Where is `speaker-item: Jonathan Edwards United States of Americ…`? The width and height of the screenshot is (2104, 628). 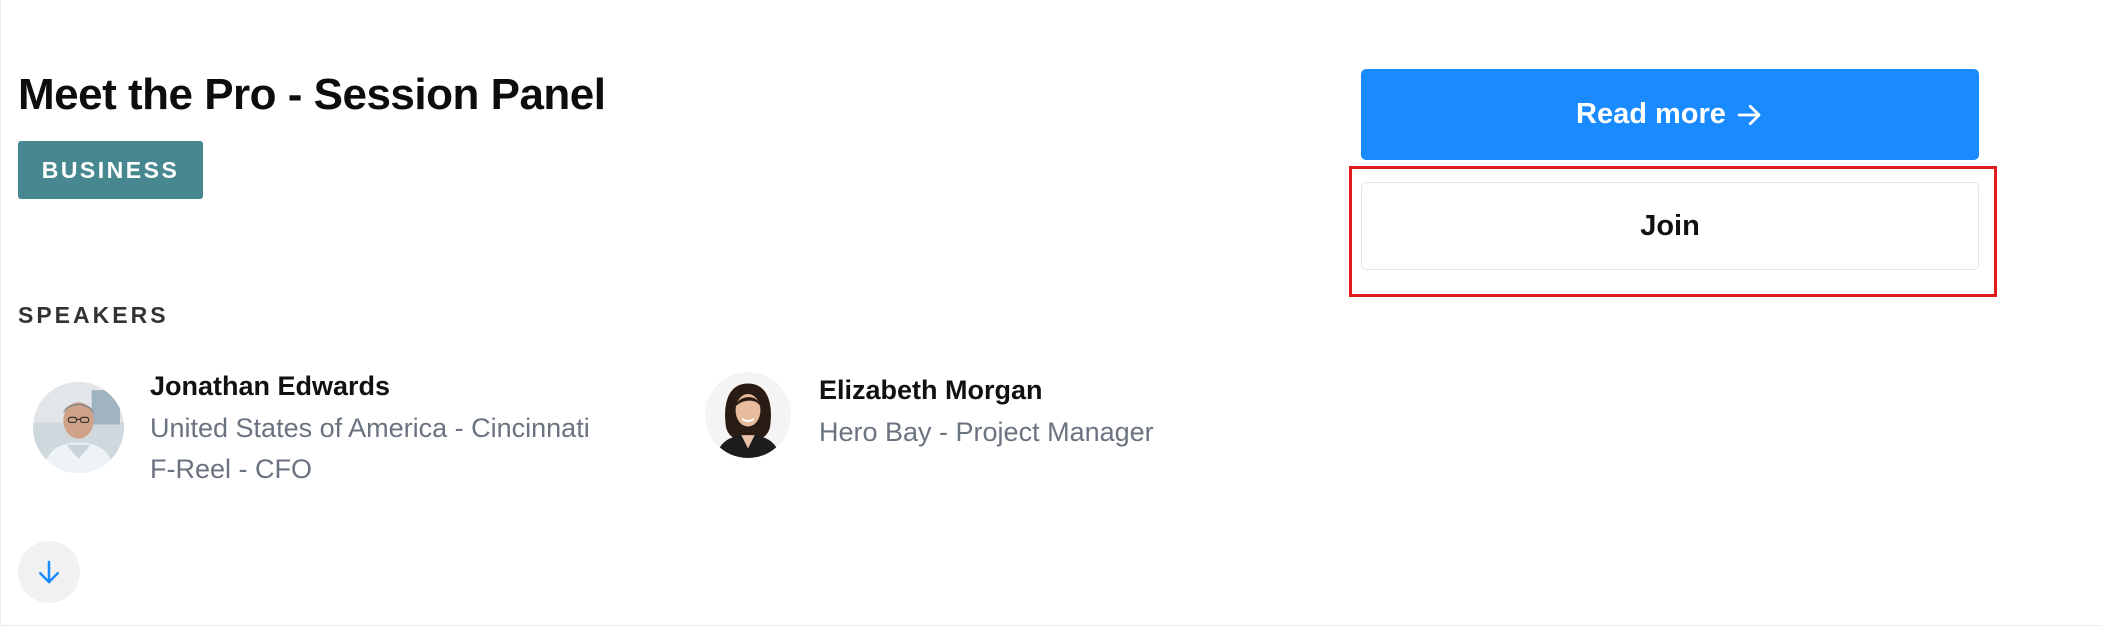 speaker-item: Jonathan Edwards United States of Americ… is located at coordinates (311, 429).